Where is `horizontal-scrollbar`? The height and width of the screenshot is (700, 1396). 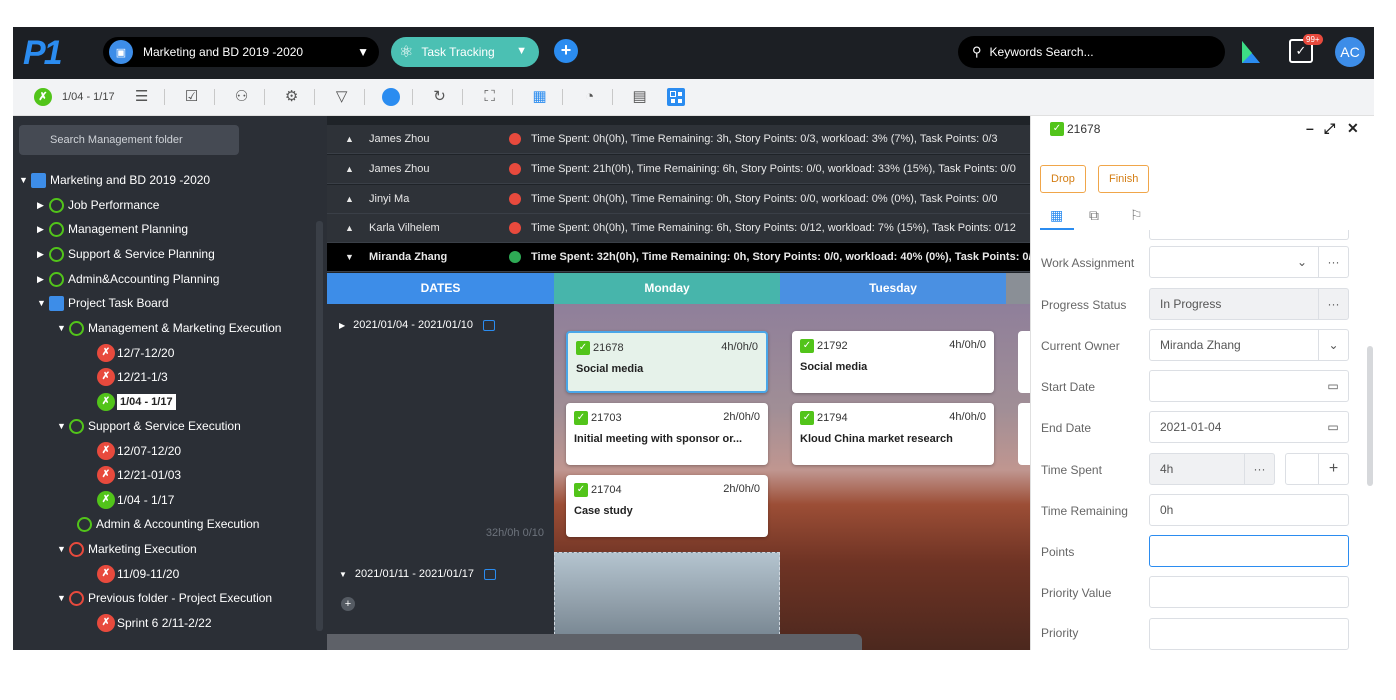 horizontal-scrollbar is located at coordinates (594, 642).